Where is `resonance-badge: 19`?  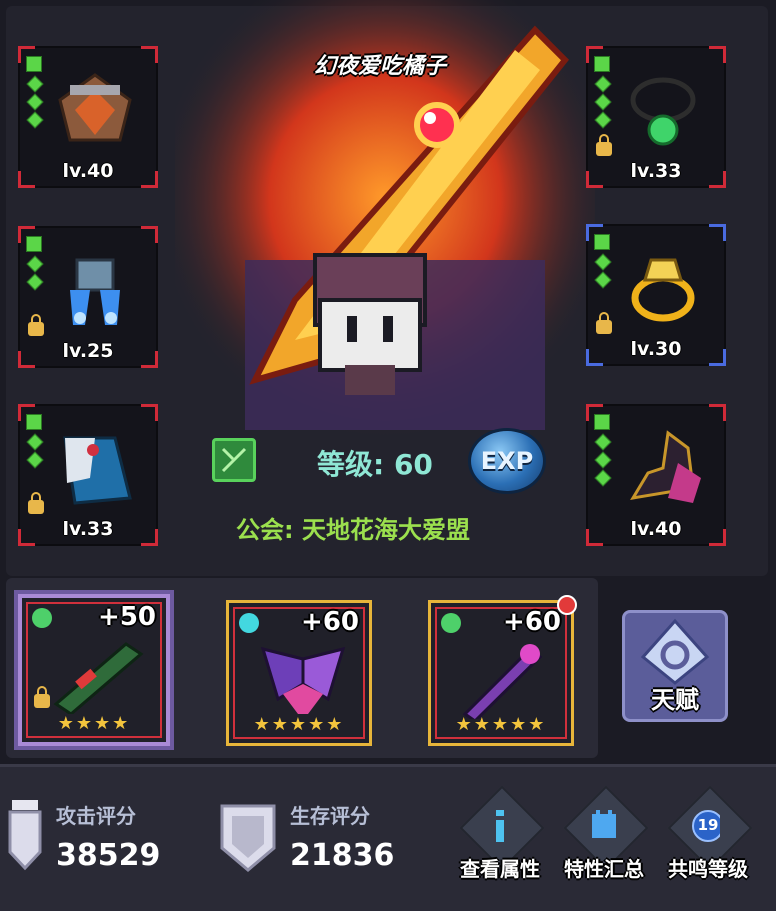
resonance-badge: 19 is located at coordinates (708, 825).